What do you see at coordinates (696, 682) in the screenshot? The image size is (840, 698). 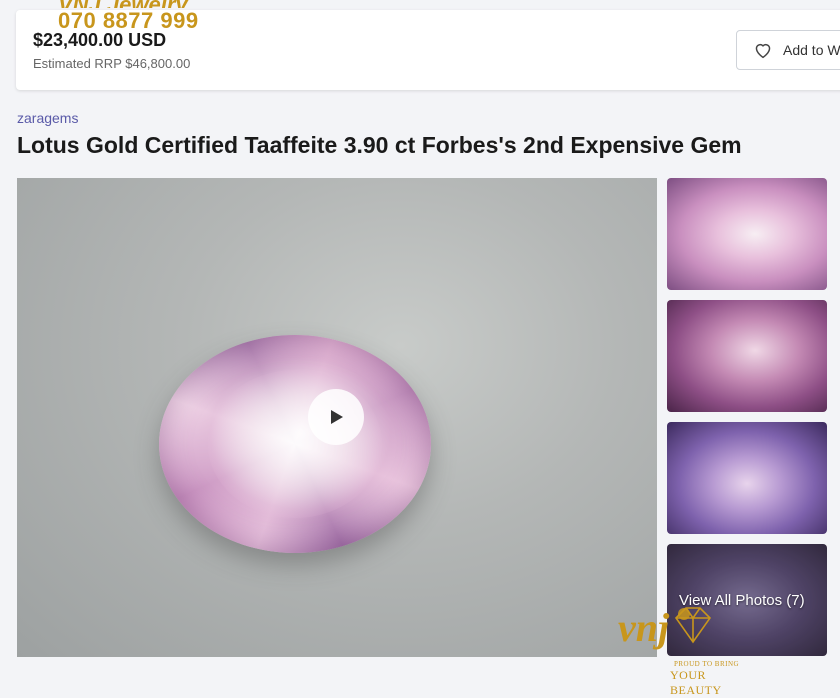 I see `logo-tagline-2: YOUR BEAUTY` at bounding box center [696, 682].